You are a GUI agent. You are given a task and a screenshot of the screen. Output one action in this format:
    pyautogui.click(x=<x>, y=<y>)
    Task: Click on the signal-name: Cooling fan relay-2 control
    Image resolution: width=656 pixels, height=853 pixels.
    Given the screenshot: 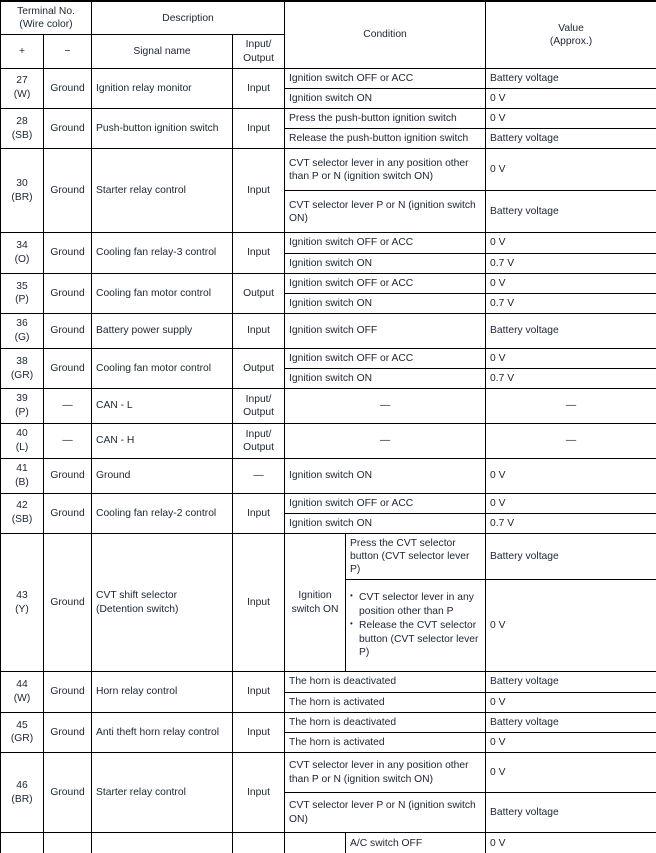 What is the action you would take?
    pyautogui.click(x=162, y=513)
    